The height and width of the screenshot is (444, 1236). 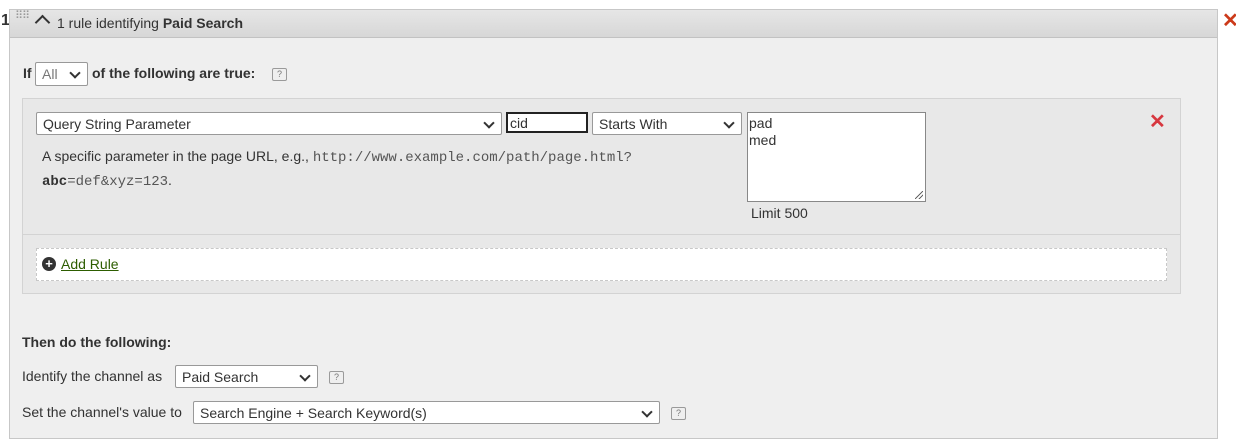 I want to click on match-select-value: All, so click(x=50, y=74).